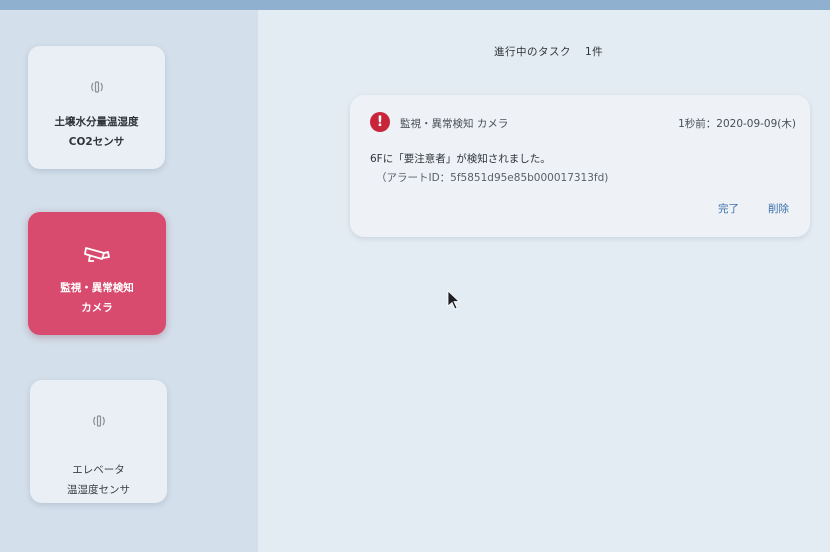 This screenshot has height=552, width=830. What do you see at coordinates (98, 441) in the screenshot?
I see `device-card-elevator-sensor: エレベータ 温湿度センサ` at bounding box center [98, 441].